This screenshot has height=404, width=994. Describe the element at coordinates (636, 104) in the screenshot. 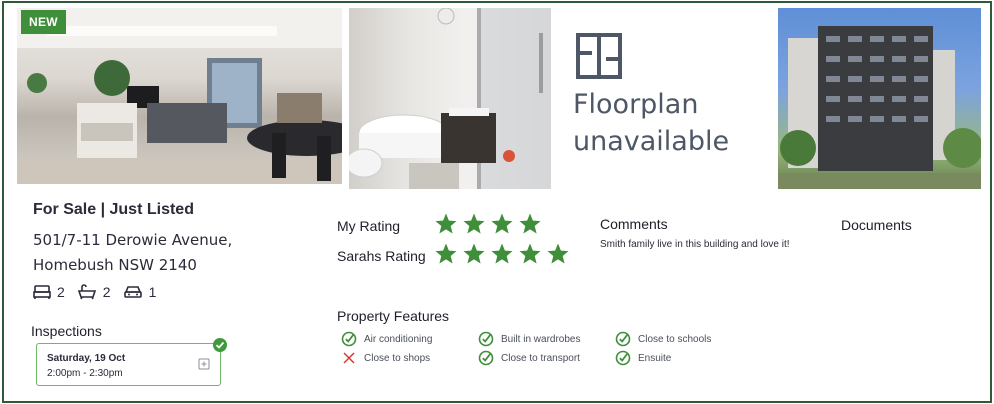

I see `floorplan-line1: Floorplan` at that location.